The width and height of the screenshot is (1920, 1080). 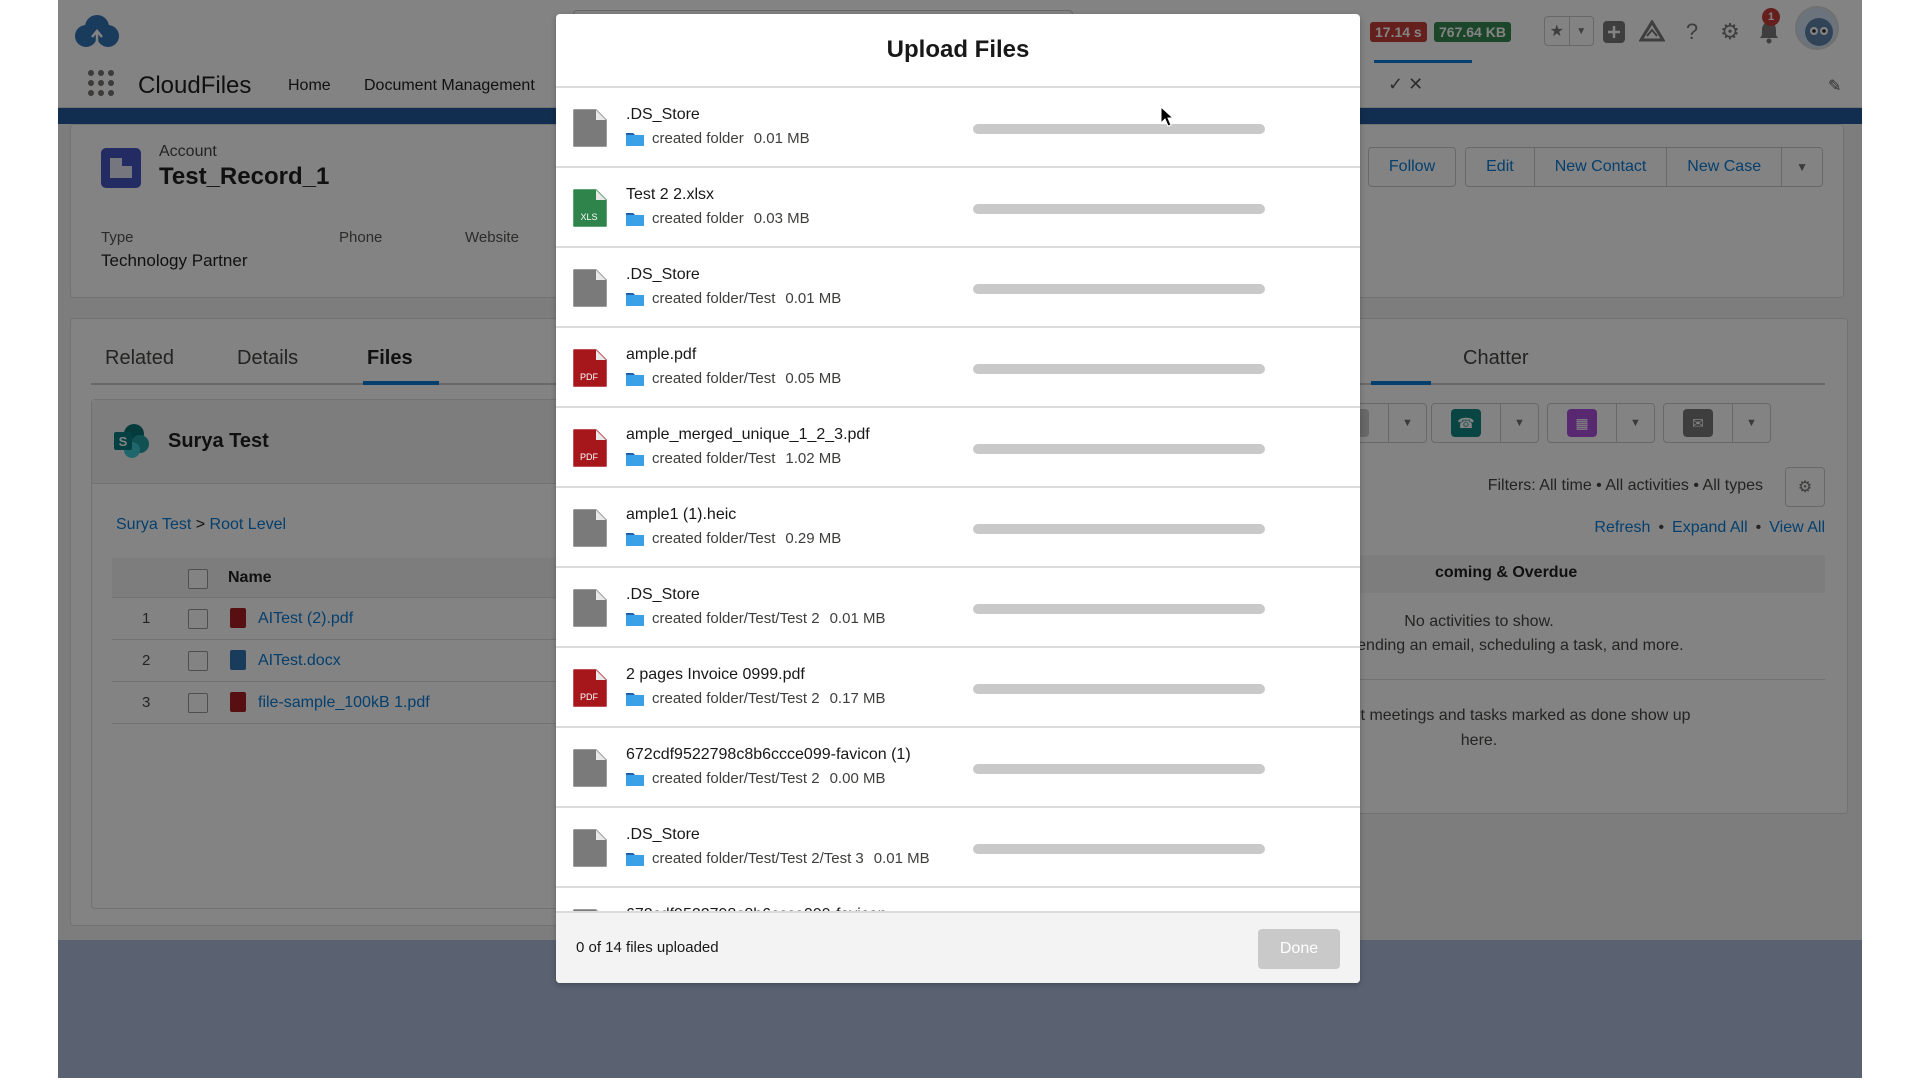 What do you see at coordinates (958, 368) in the screenshot?
I see `upload-file-row: PDF ample.pdf created folder/Test 0.05 MB` at bounding box center [958, 368].